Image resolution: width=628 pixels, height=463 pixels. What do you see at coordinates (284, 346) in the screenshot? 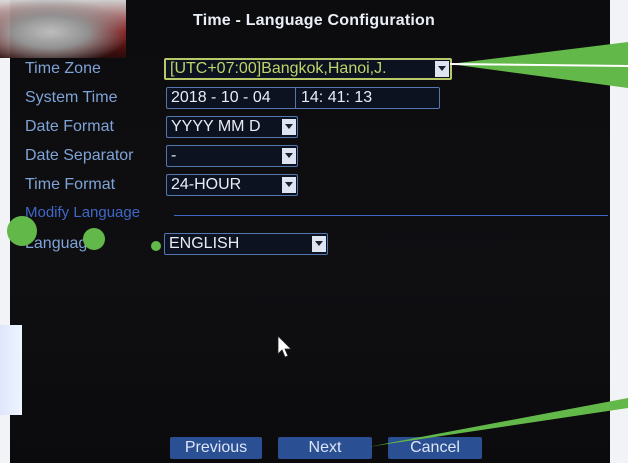
I see `mouse-cursor-icon` at bounding box center [284, 346].